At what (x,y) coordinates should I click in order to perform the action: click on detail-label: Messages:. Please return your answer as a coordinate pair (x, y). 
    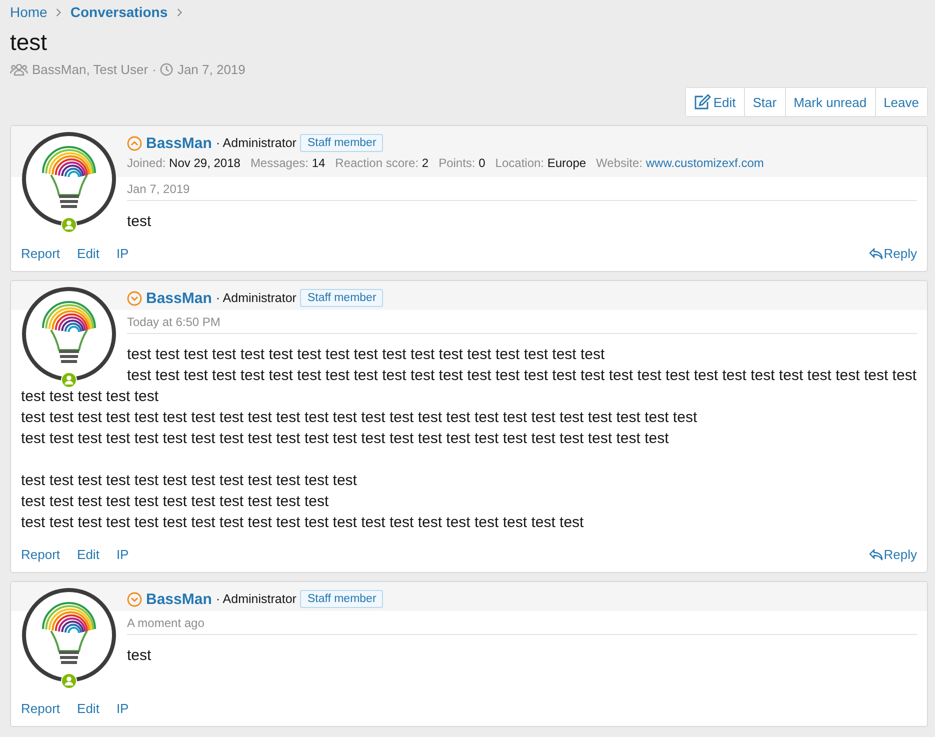
    Looking at the image, I should click on (279, 163).